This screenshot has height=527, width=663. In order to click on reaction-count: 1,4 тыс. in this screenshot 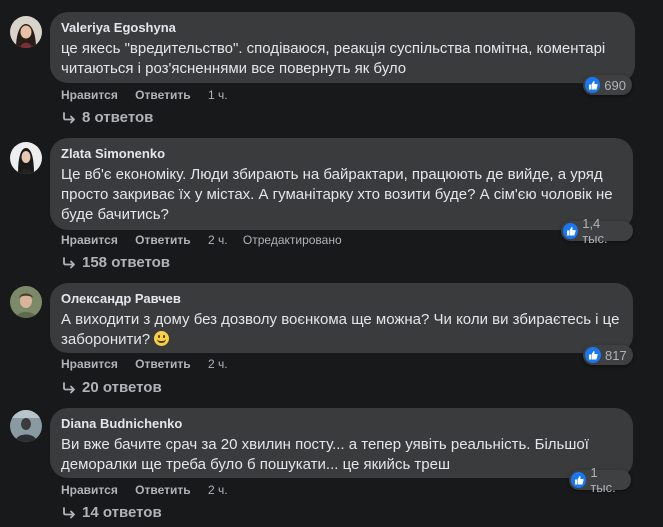, I will do `click(597, 231)`.